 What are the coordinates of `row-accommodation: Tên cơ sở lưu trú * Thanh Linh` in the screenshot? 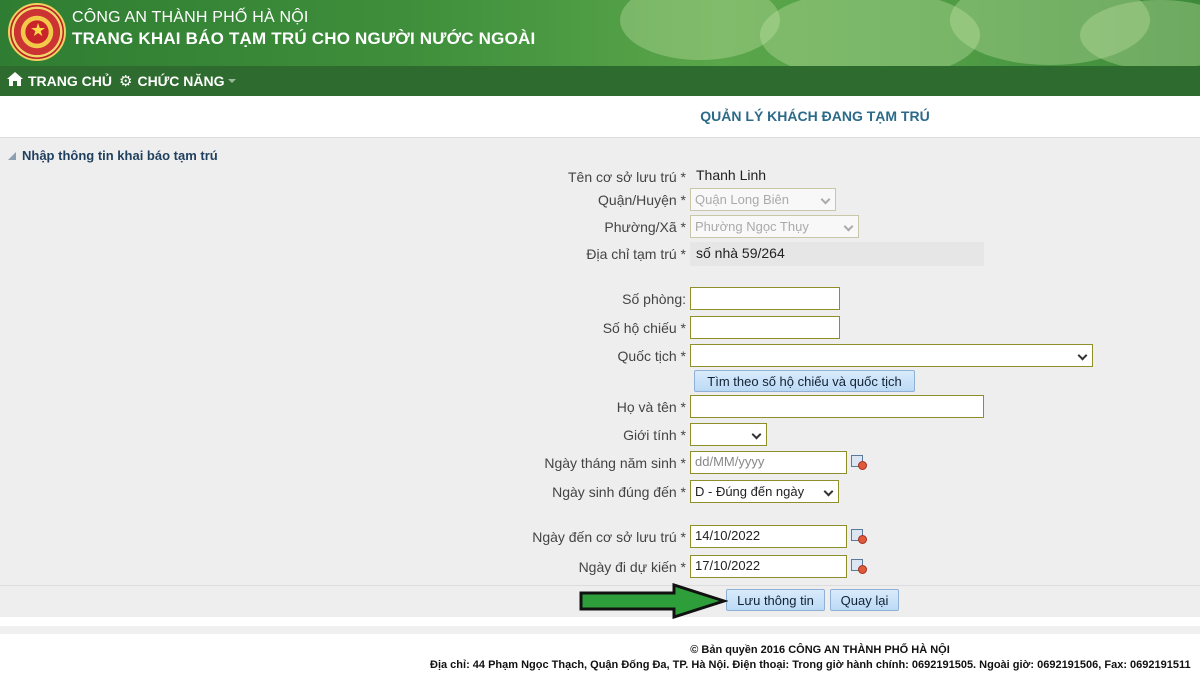 It's located at (600, 177).